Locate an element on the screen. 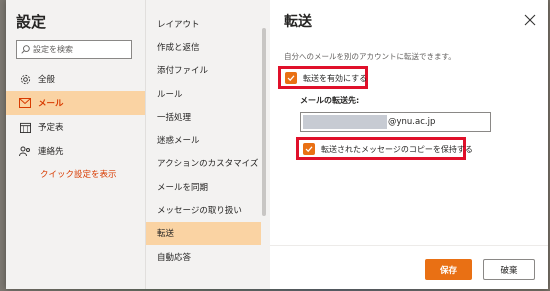  section-item-attachments: 添付ファイル is located at coordinates (203, 70).